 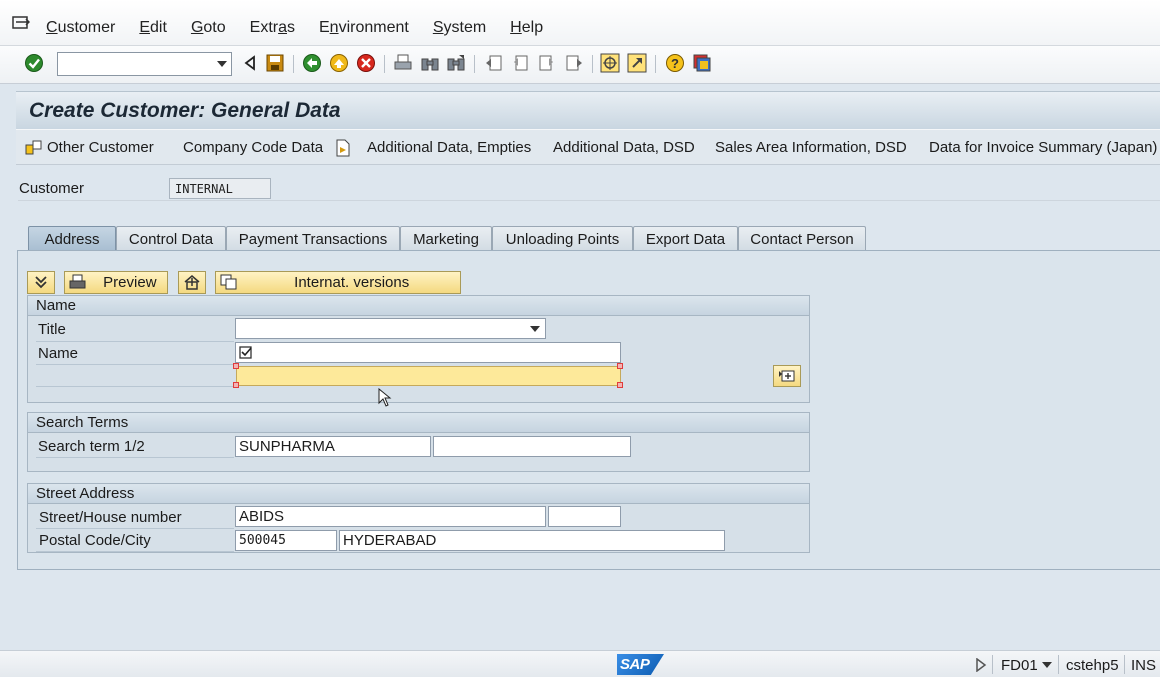 What do you see at coordinates (80, 28) in the screenshot?
I see `menu-customer: Customer` at bounding box center [80, 28].